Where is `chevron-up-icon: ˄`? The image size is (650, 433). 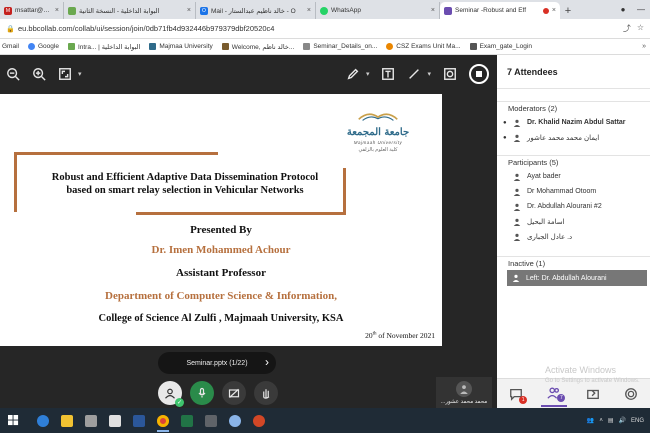 chevron-up-icon: ˄ is located at coordinates (601, 421).